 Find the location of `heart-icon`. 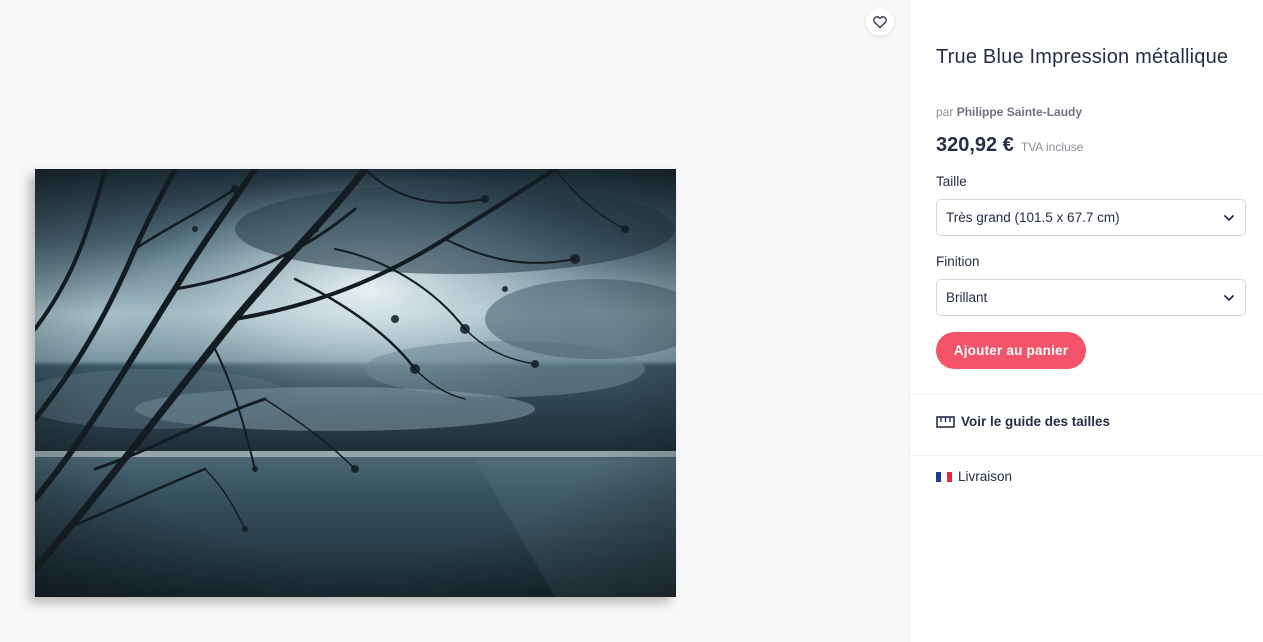

heart-icon is located at coordinates (880, 22).